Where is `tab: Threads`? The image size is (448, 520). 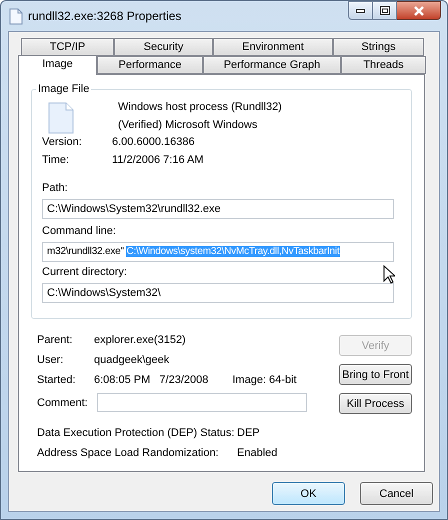
tab: Threads is located at coordinates (383, 65).